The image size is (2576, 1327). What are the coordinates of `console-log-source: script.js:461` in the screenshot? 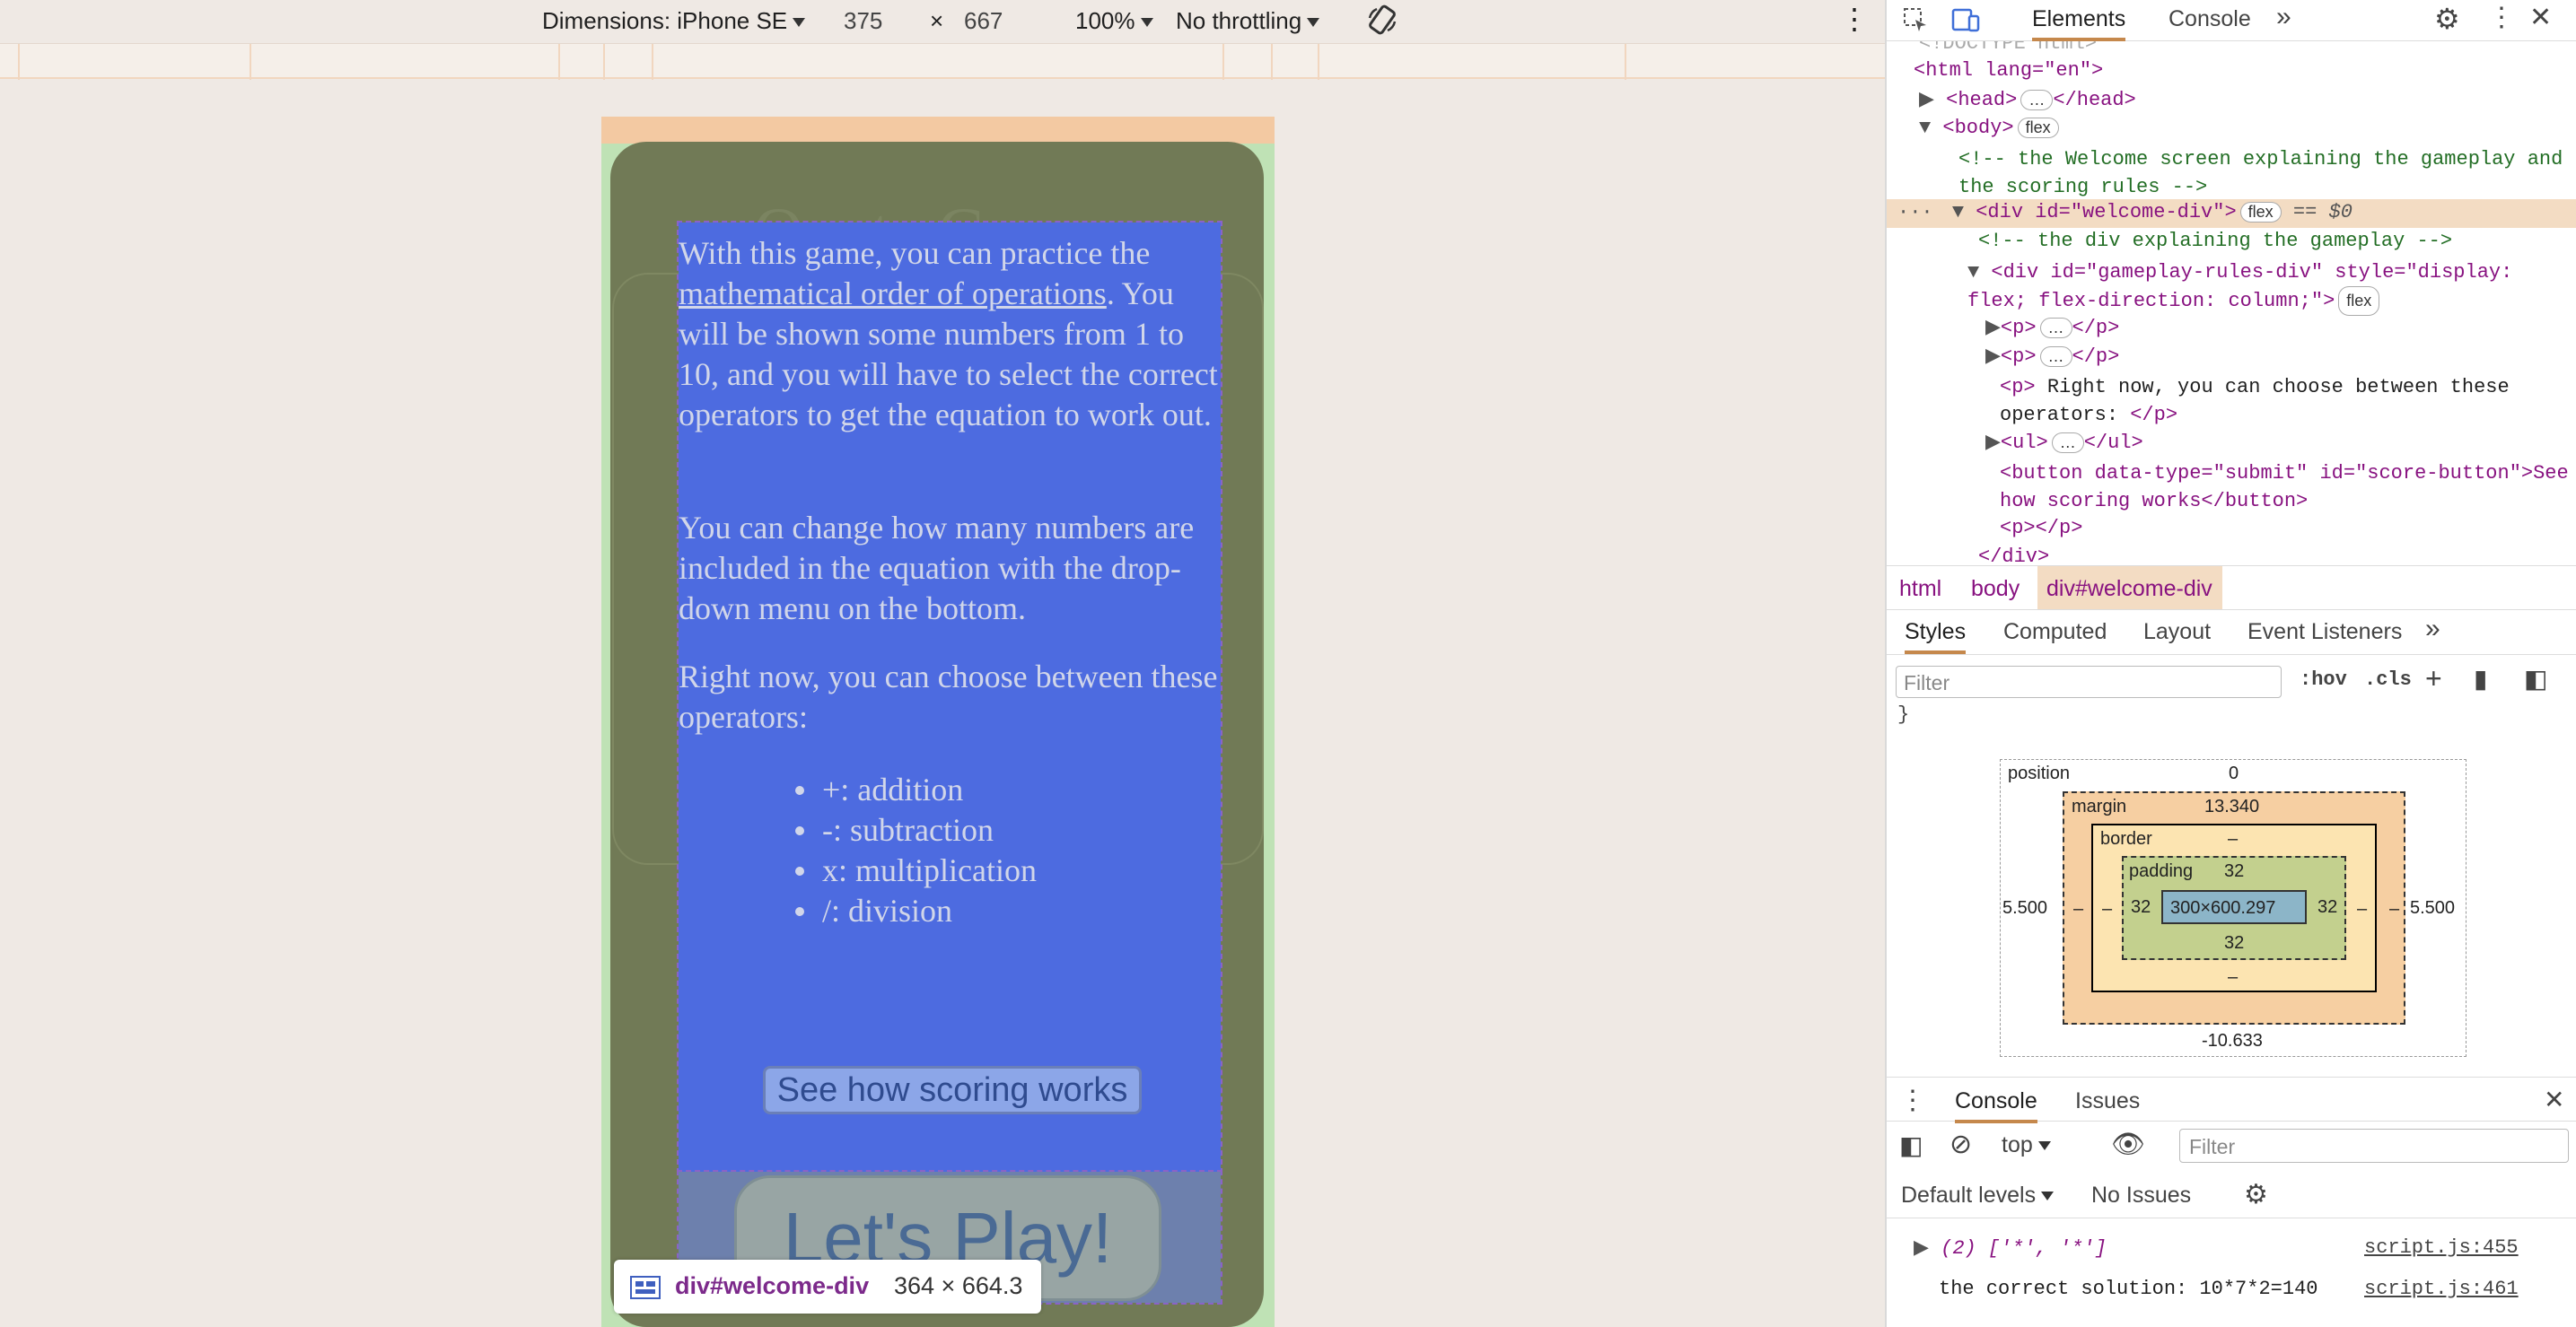 It's located at (2441, 1289).